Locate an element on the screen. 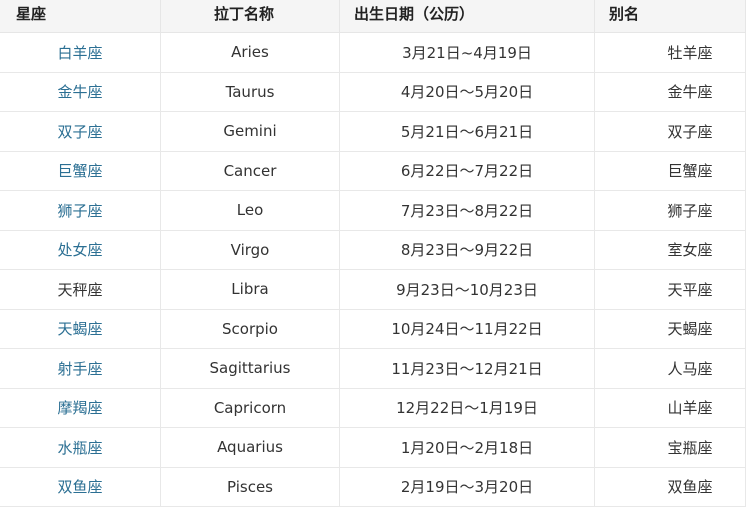 The image size is (750, 507). birth-dates-cell: 10月24日～11月22日 is located at coordinates (467, 328).